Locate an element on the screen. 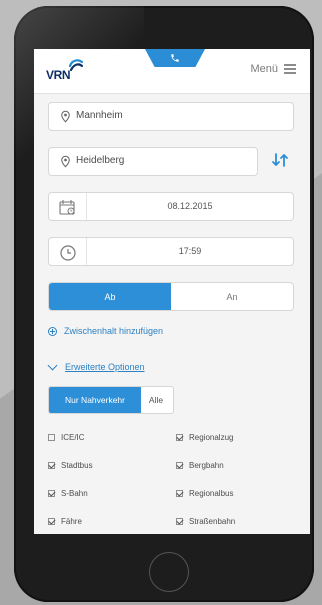 The height and width of the screenshot is (605, 322). calendar-icon-box is located at coordinates (68, 207).